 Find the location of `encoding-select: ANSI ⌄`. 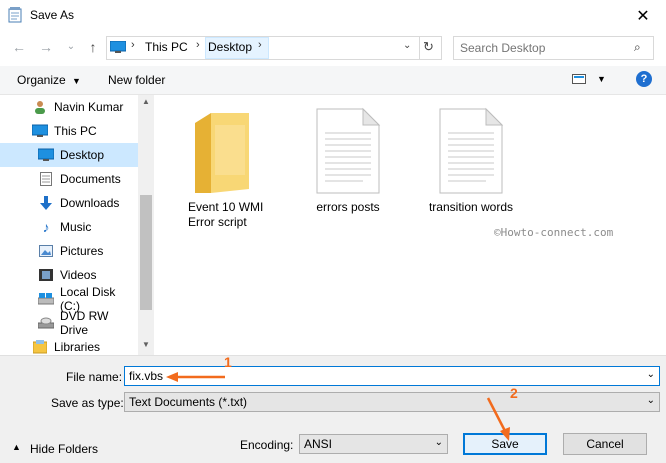

encoding-select: ANSI ⌄ is located at coordinates (373, 444).